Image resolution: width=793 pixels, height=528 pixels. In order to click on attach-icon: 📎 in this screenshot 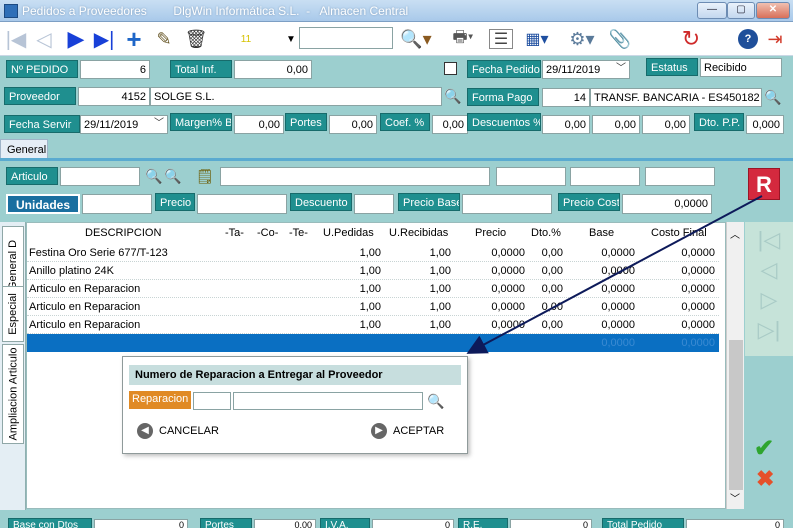, I will do `click(620, 39)`.